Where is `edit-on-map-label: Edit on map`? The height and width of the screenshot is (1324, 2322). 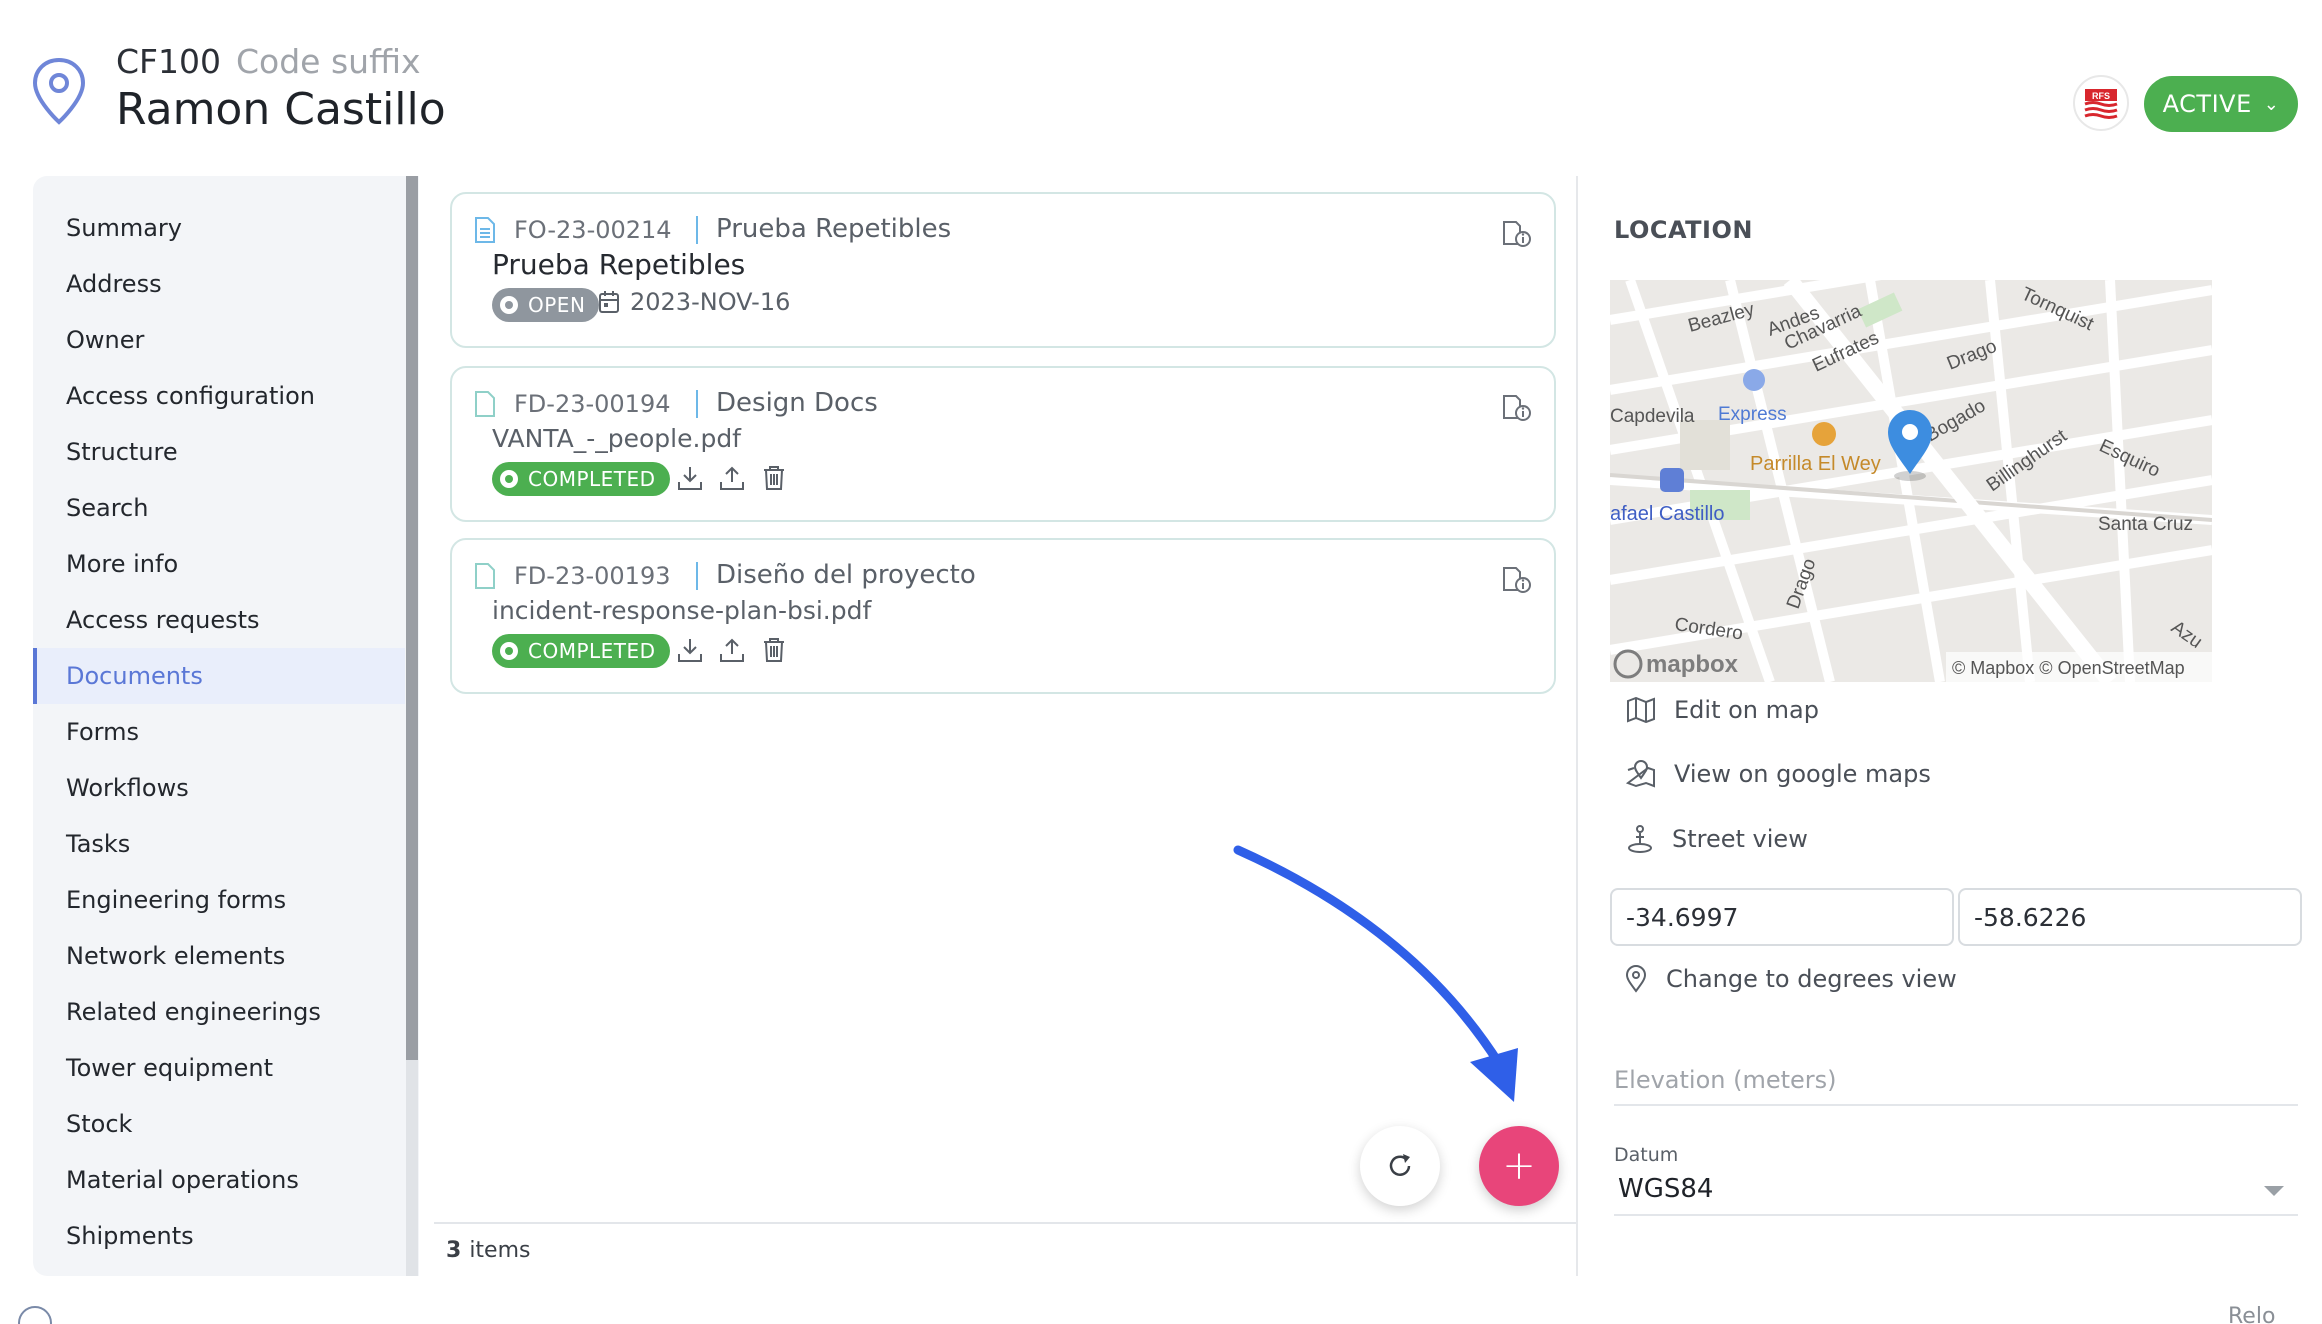 edit-on-map-label: Edit on map is located at coordinates (1746, 710).